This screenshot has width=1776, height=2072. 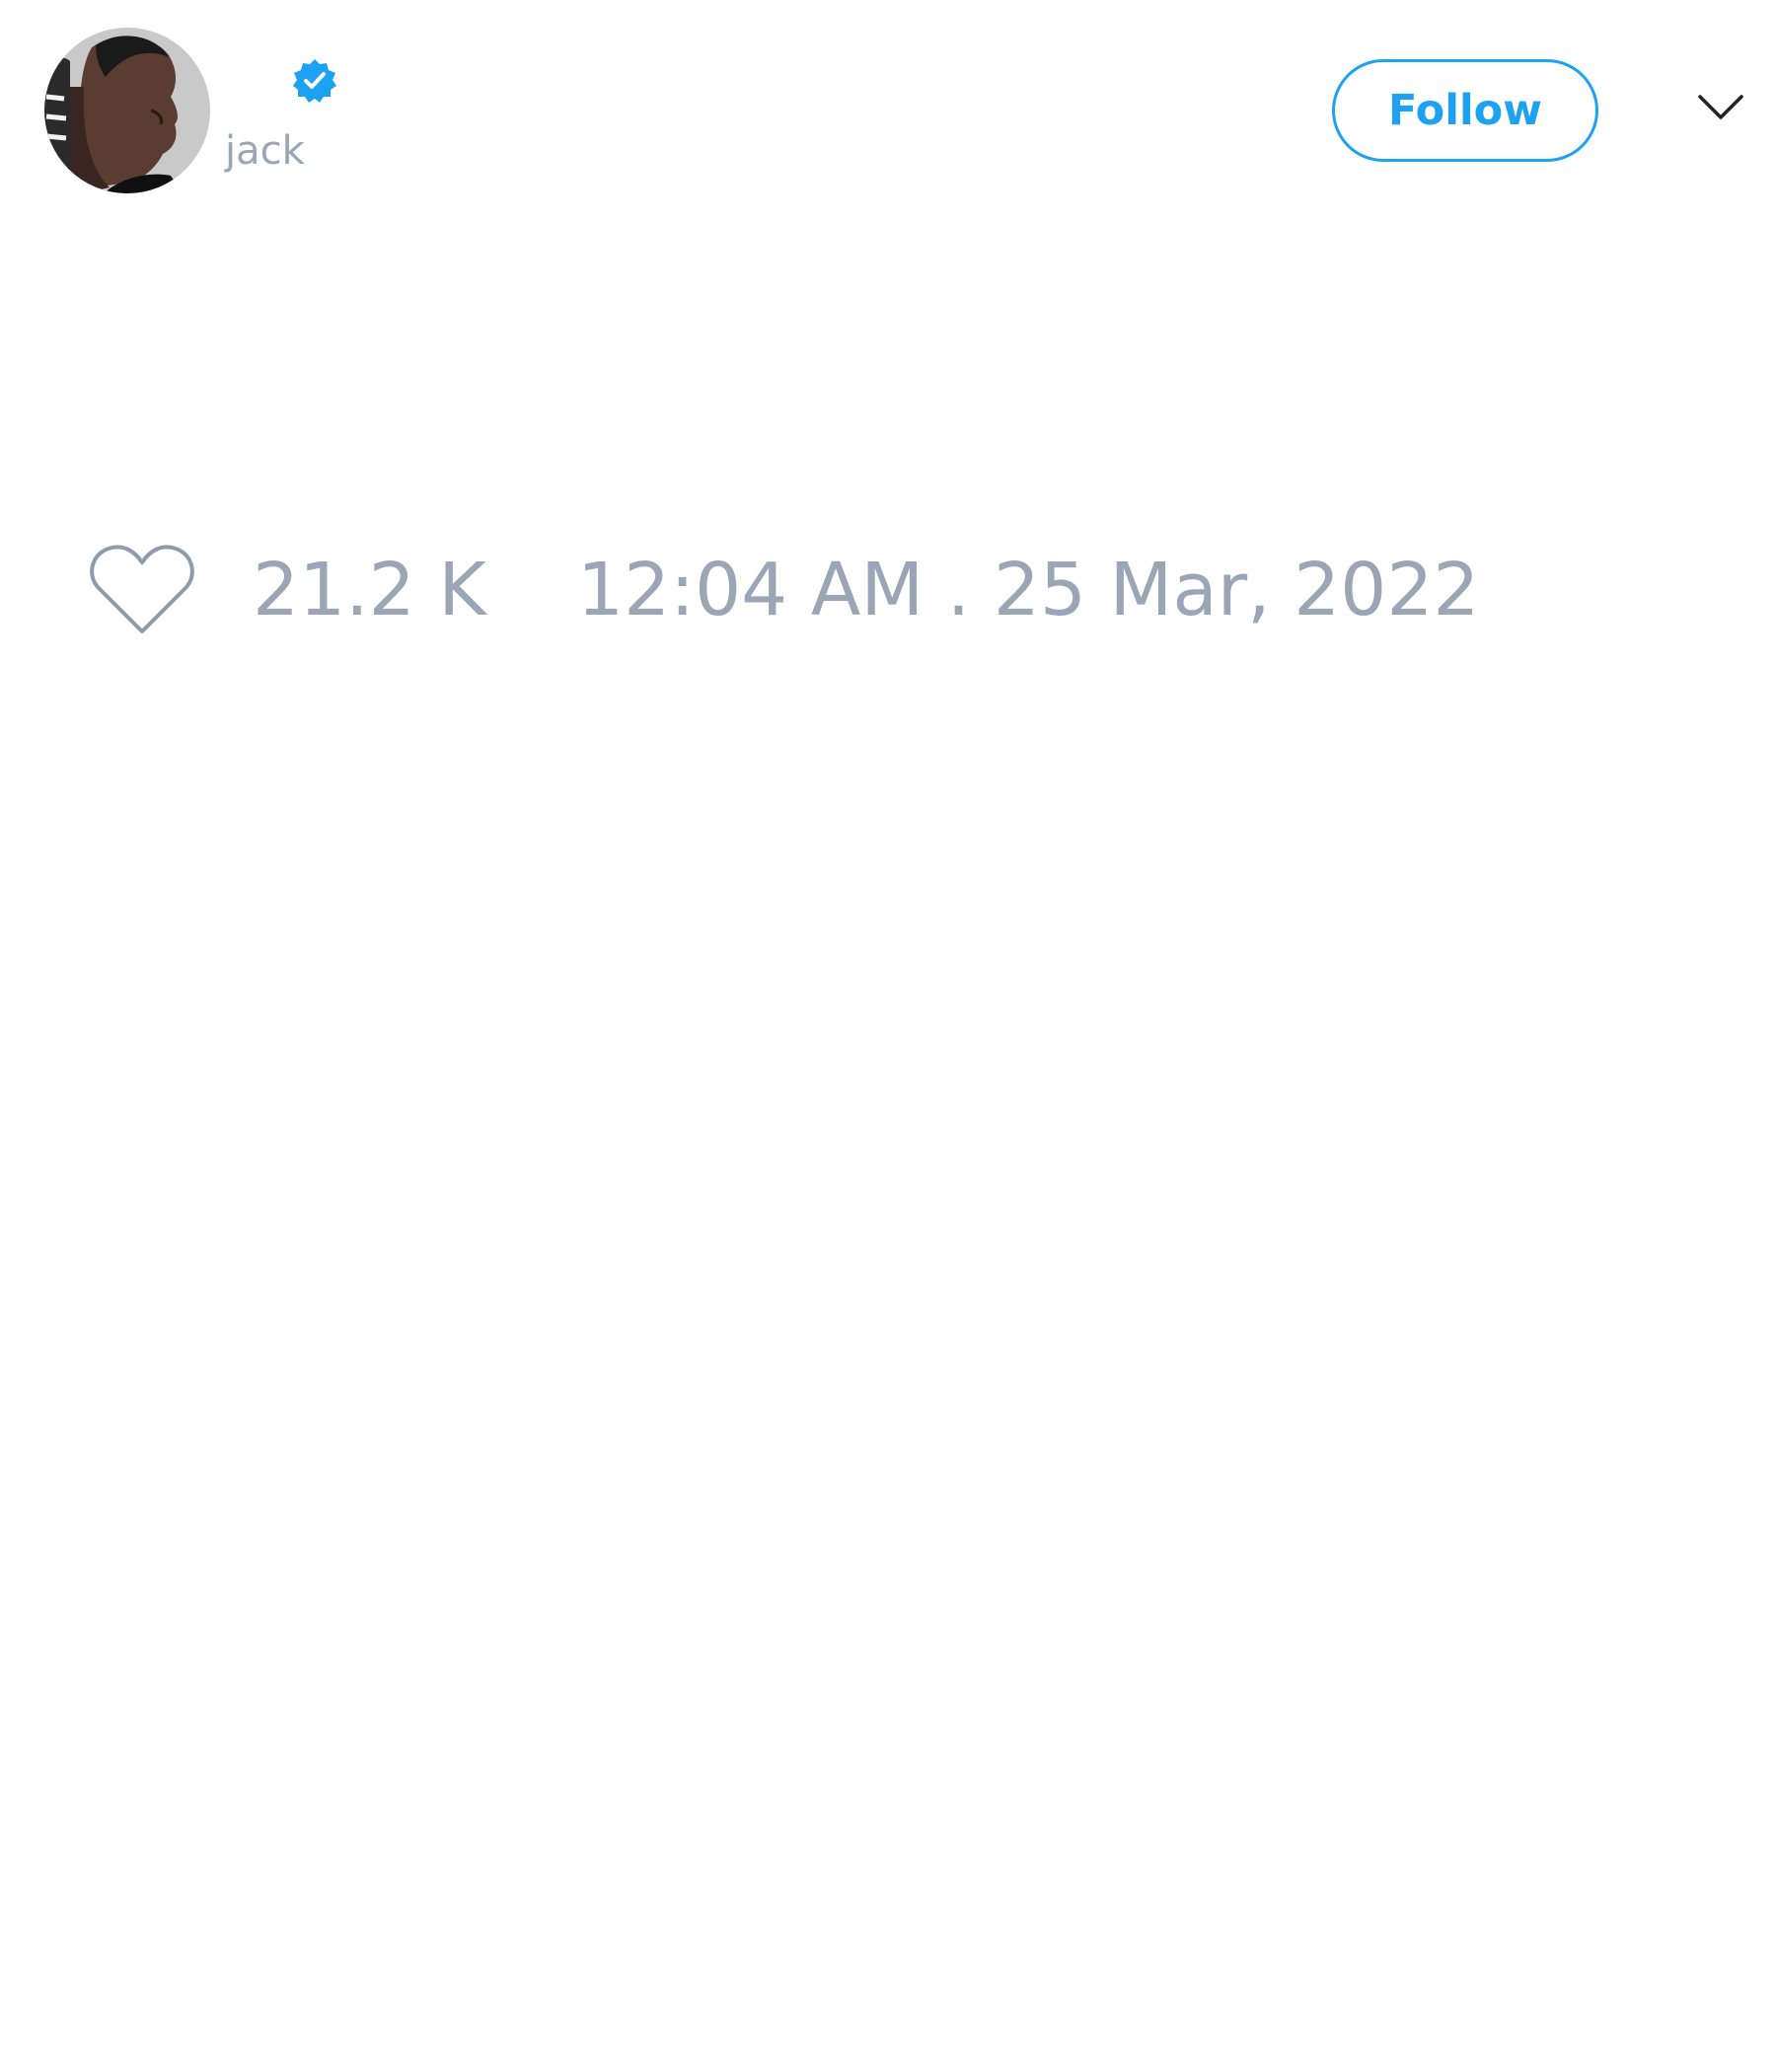 What do you see at coordinates (1029, 590) in the screenshot?
I see `tweet-timestamp: 12:04 AM . 25 Mar, 2022` at bounding box center [1029, 590].